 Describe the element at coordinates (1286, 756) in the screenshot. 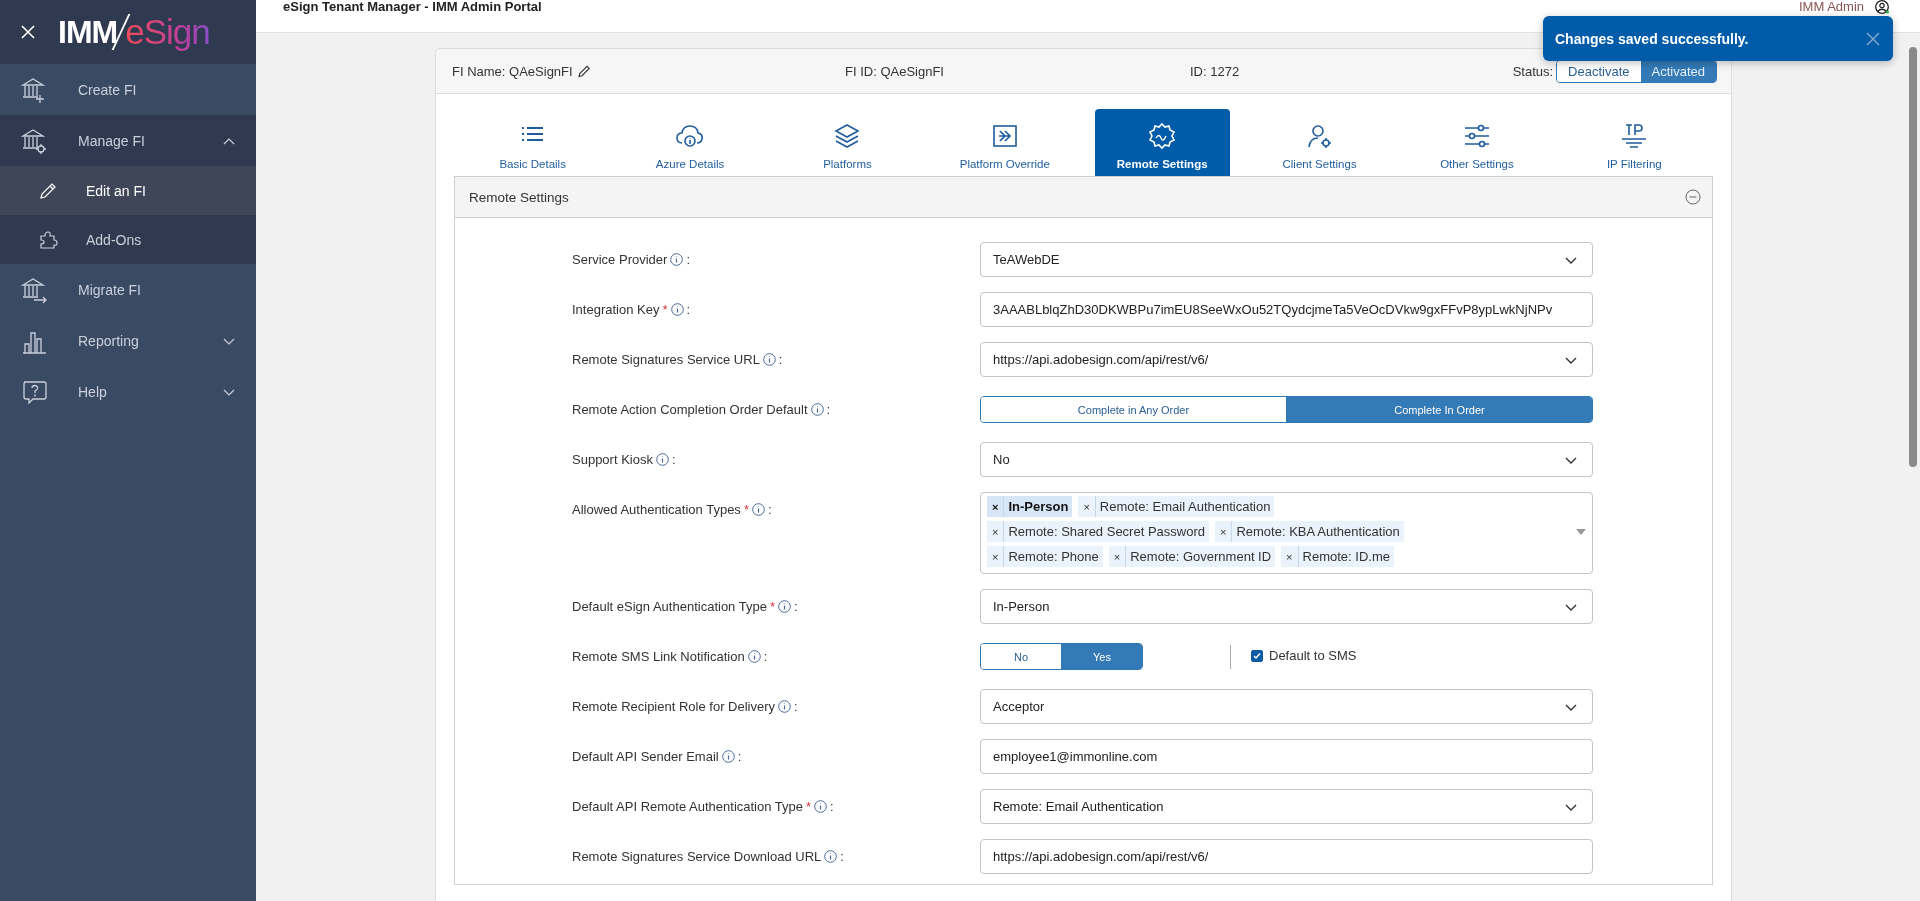

I see `input-field: employee1@immonline.com` at that location.